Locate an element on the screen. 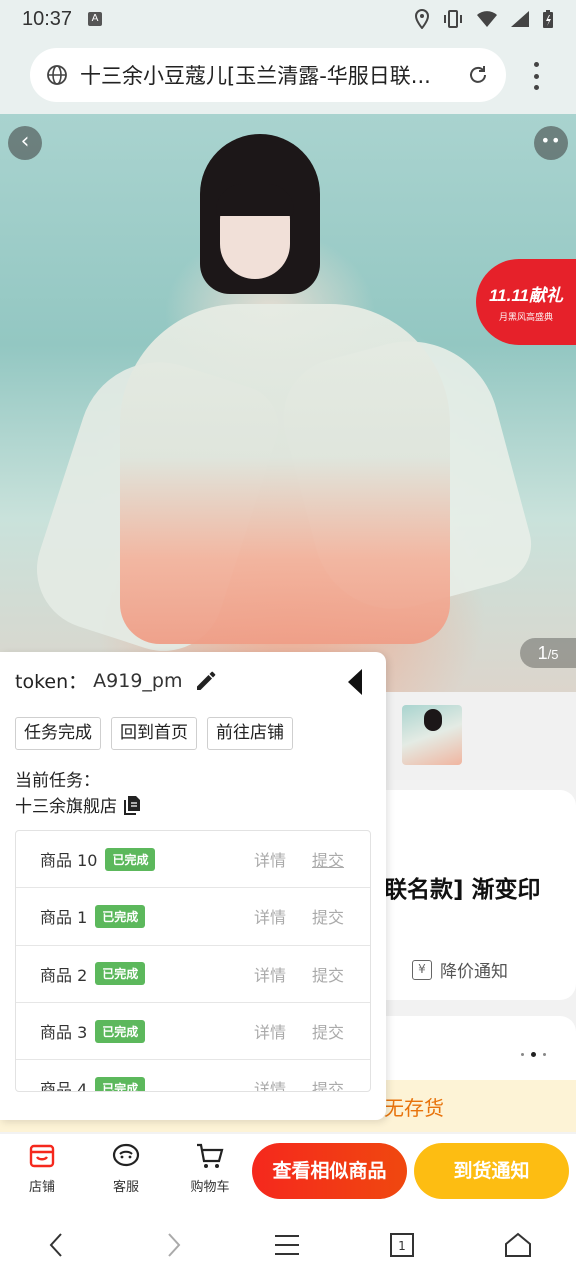 This screenshot has width=576, height=1280. battery-icon is located at coordinates (548, 19).